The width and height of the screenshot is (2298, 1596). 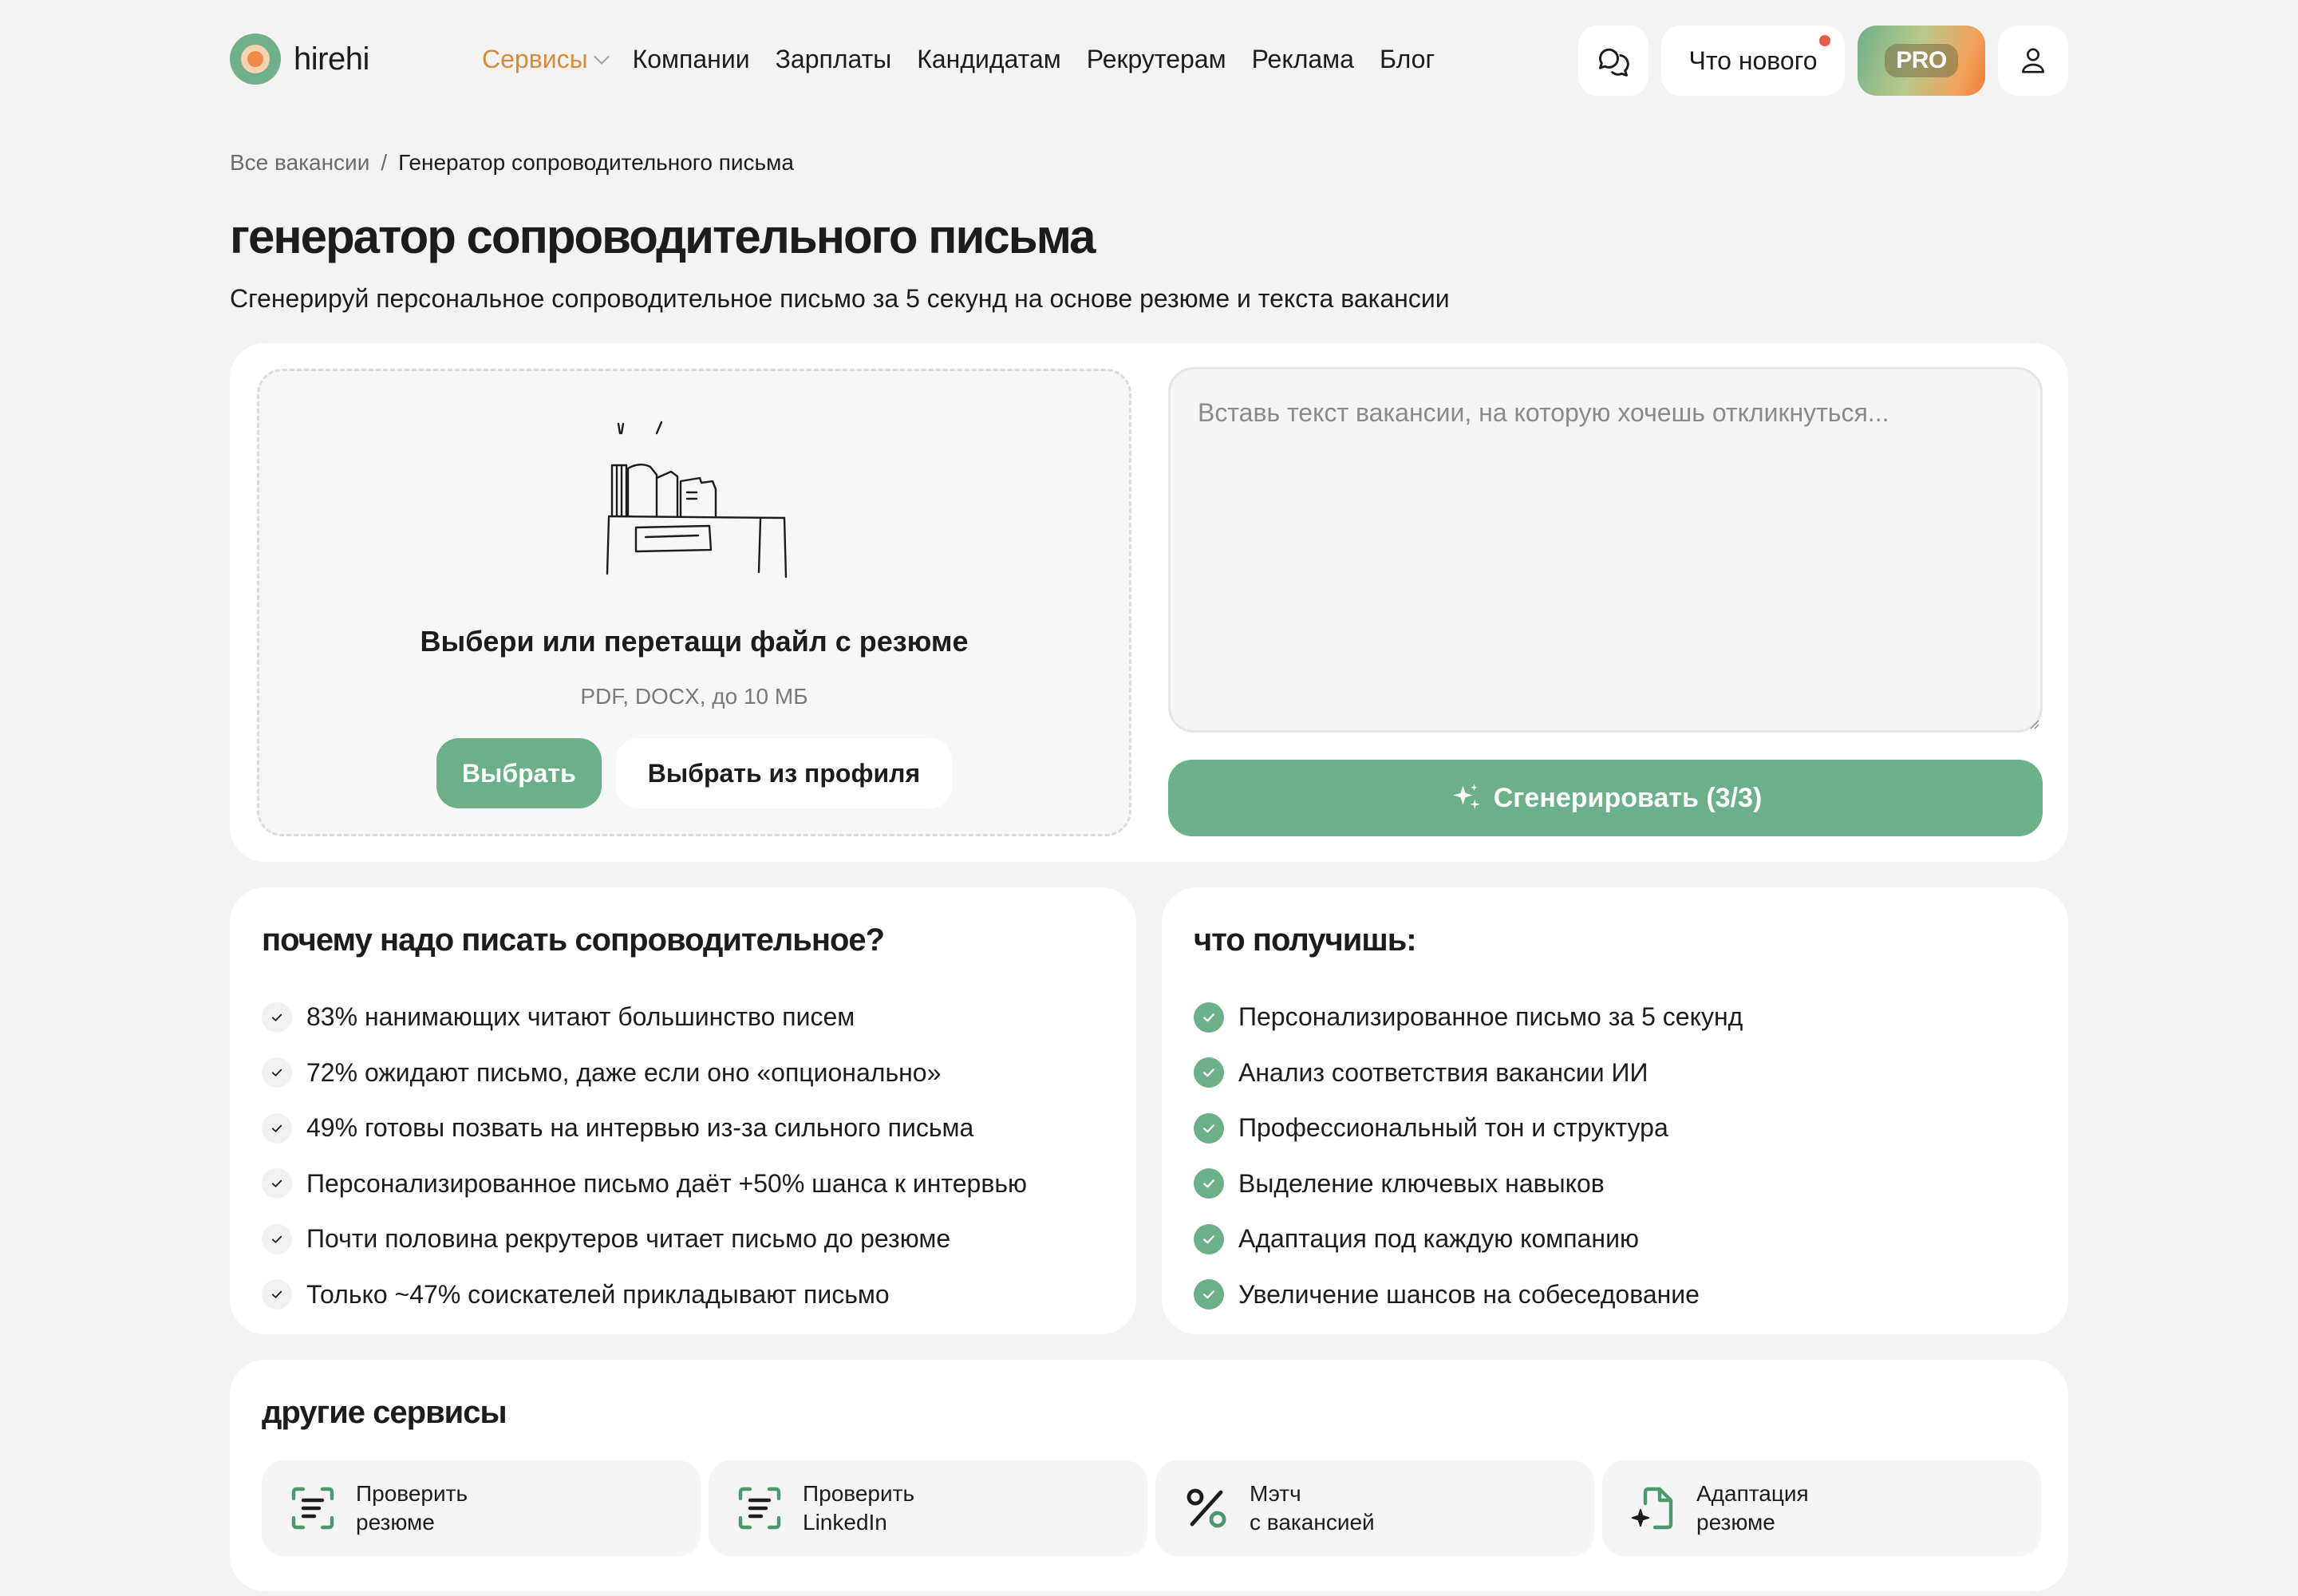 I want to click on notification-dot, so click(x=1825, y=40).